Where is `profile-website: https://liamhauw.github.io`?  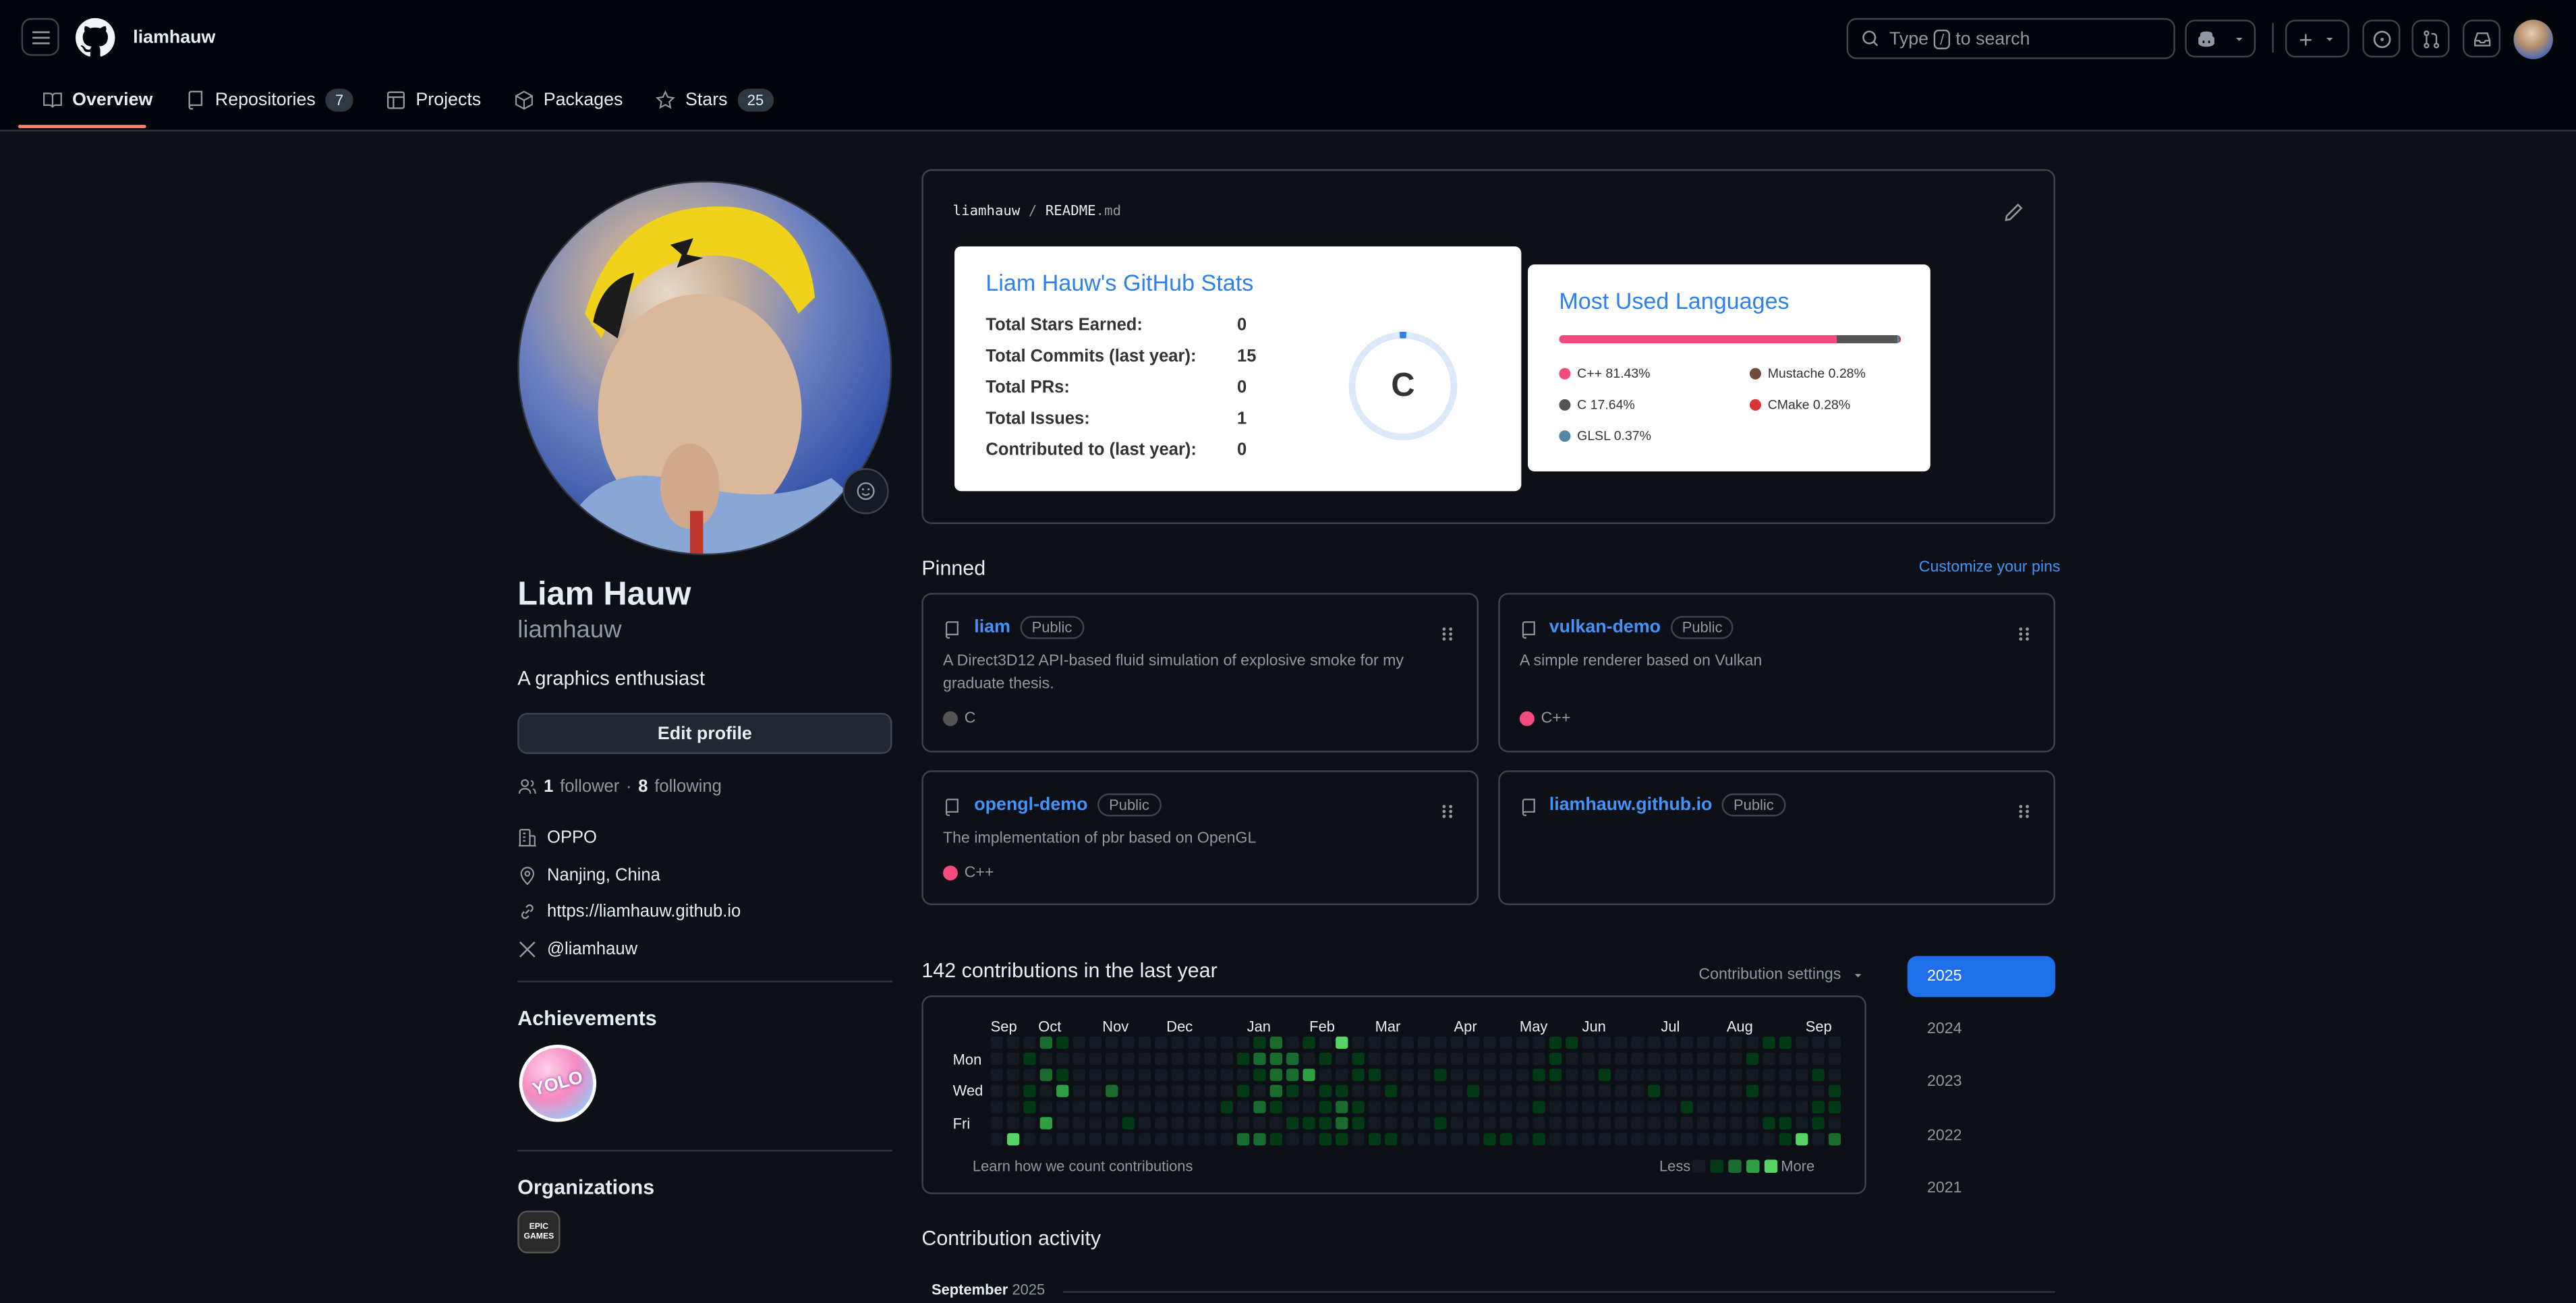
profile-website: https://liamhauw.github.io is located at coordinates (629, 911).